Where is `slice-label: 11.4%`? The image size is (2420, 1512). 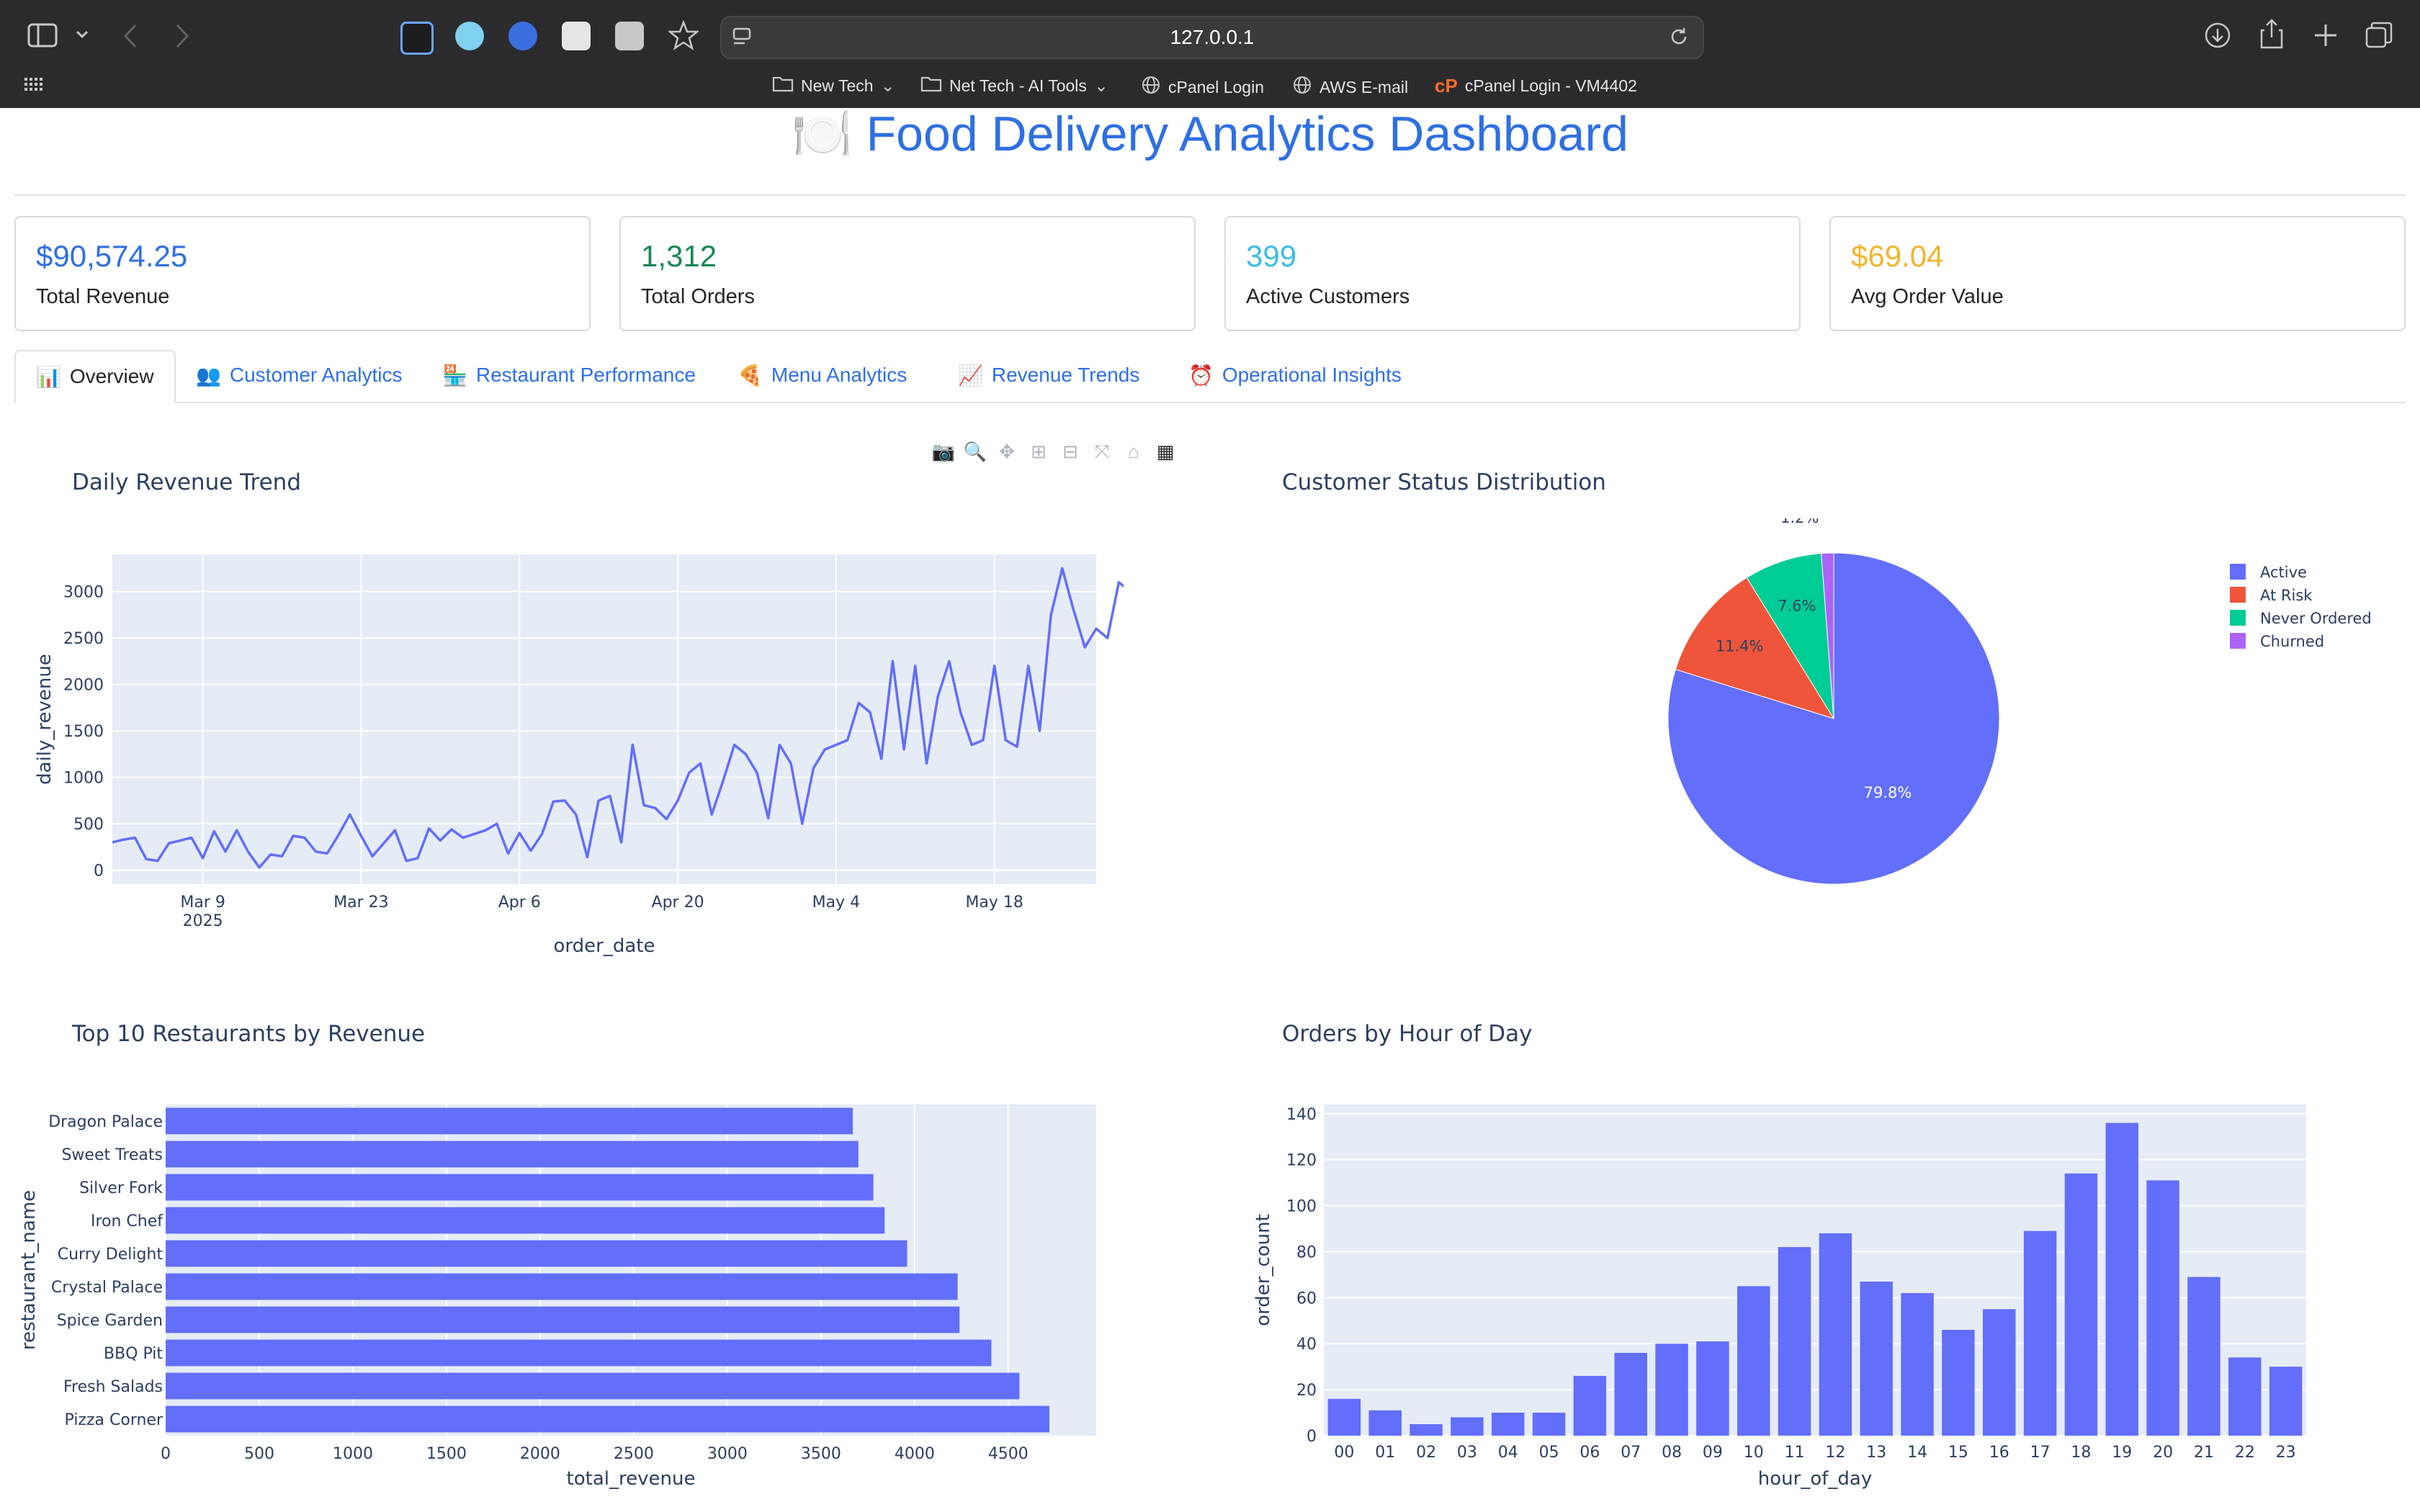
slice-label: 11.4% is located at coordinates (1740, 646).